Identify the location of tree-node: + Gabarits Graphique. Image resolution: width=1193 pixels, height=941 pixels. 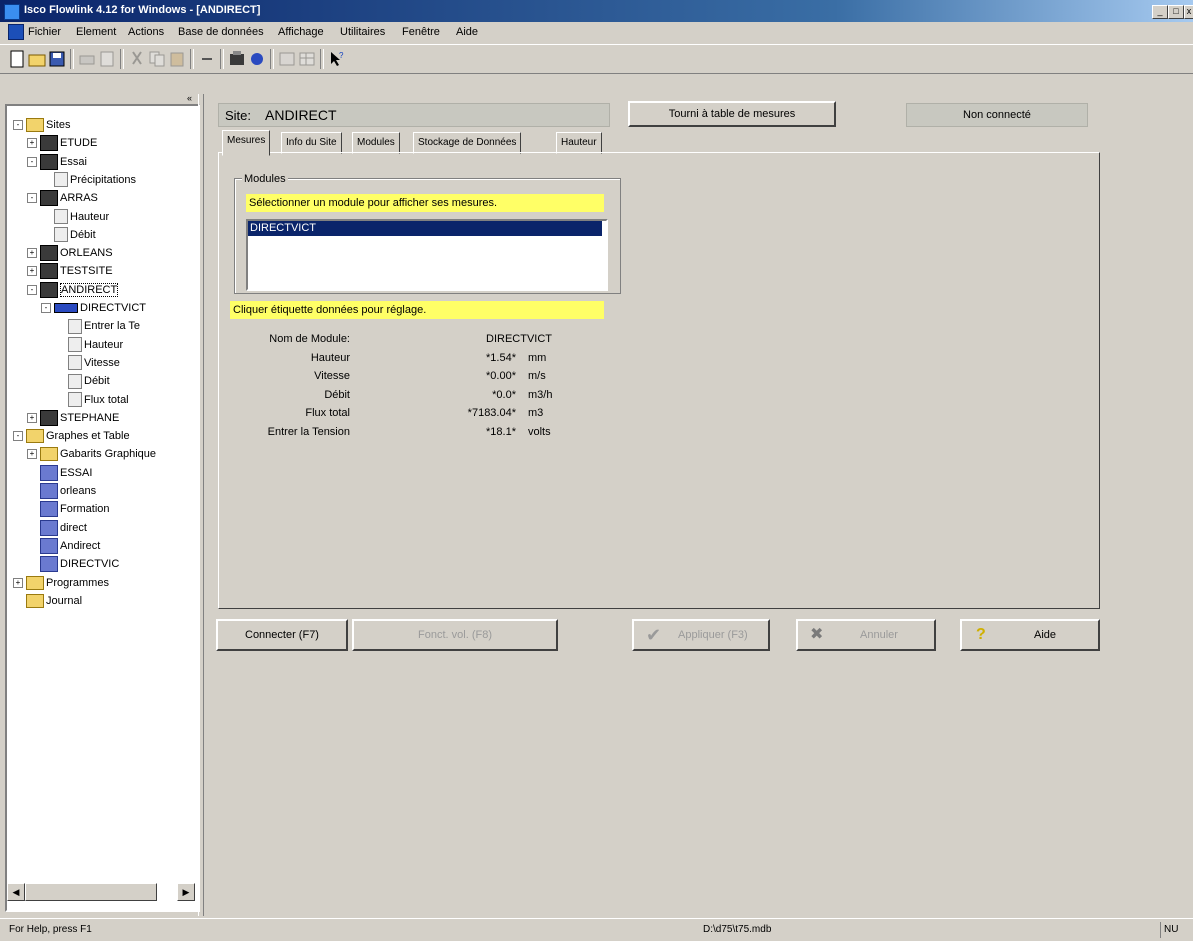
(91, 454).